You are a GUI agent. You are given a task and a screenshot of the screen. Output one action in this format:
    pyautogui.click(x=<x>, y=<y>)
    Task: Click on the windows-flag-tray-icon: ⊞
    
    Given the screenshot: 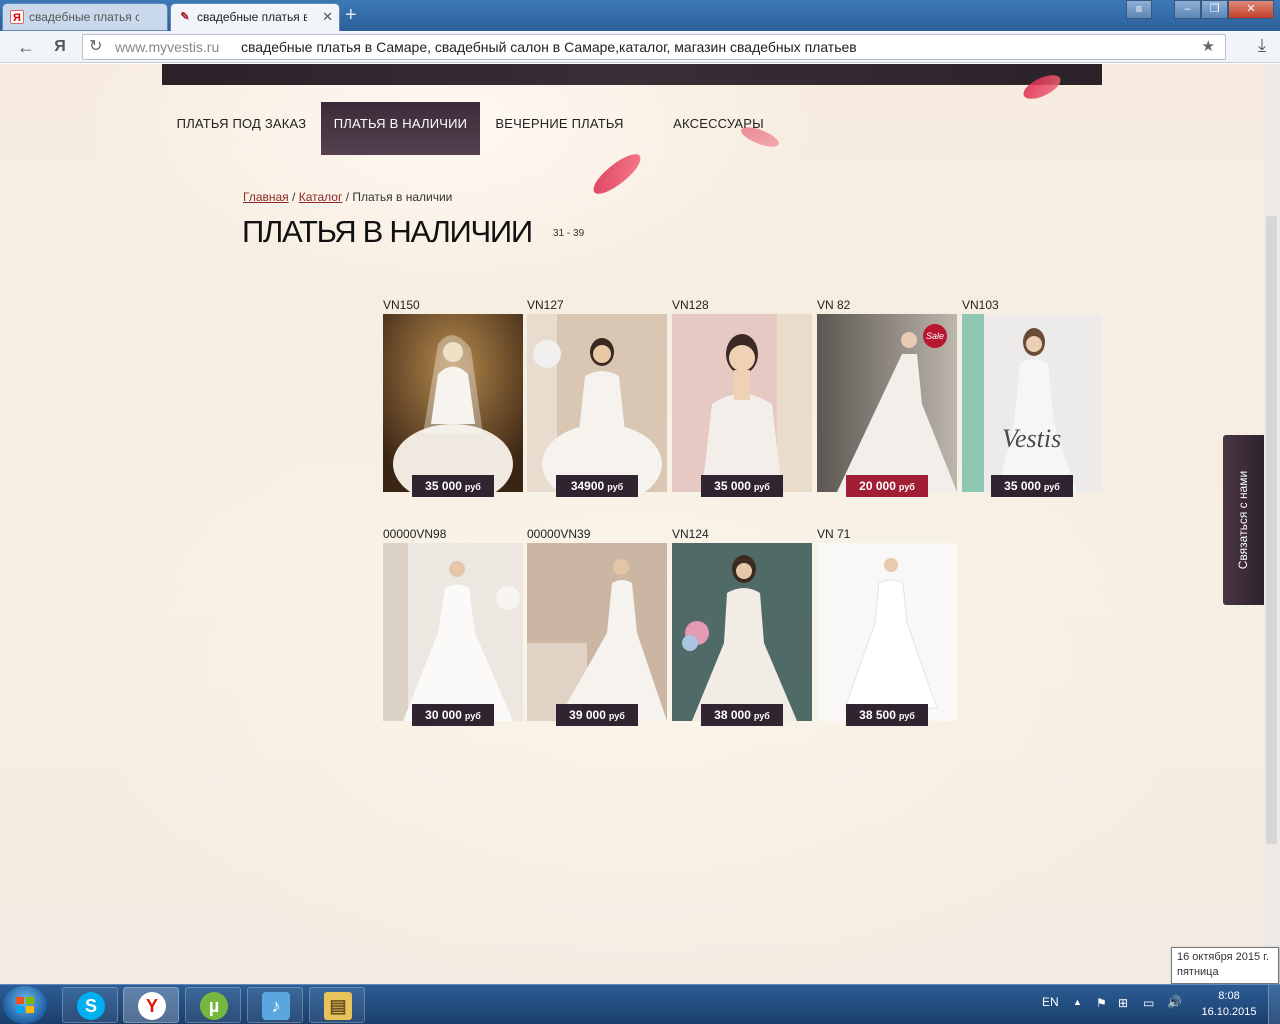 What is the action you would take?
    pyautogui.click(x=1123, y=1010)
    